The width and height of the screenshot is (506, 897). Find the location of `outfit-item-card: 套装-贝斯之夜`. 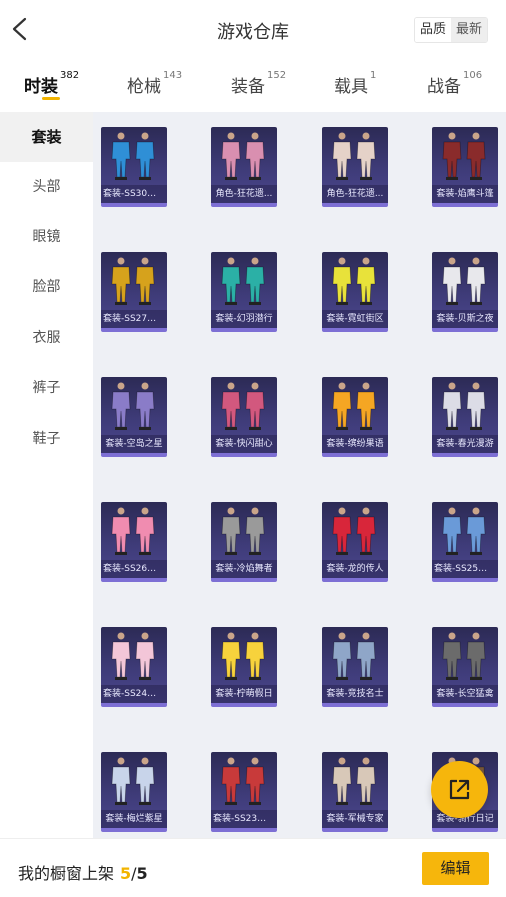

outfit-item-card: 套装-贝斯之夜 is located at coordinates (465, 292).